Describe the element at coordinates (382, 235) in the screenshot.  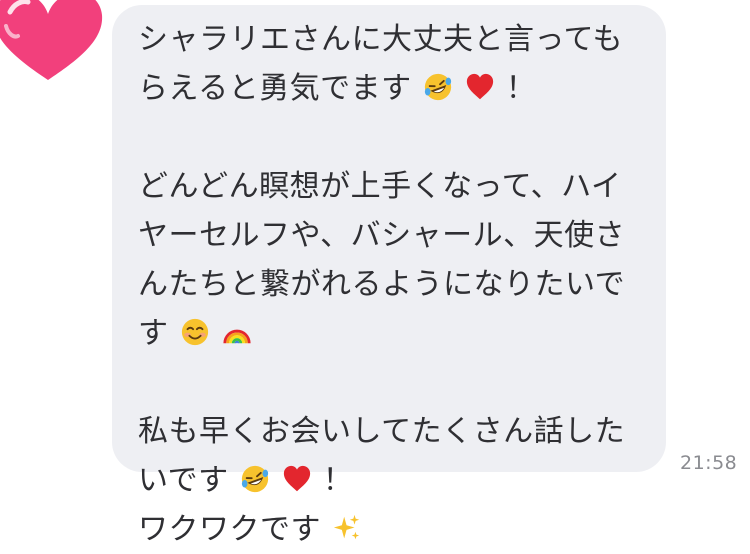
I see `message-line: ヤーセルフや、バシャール、天使さ` at that location.